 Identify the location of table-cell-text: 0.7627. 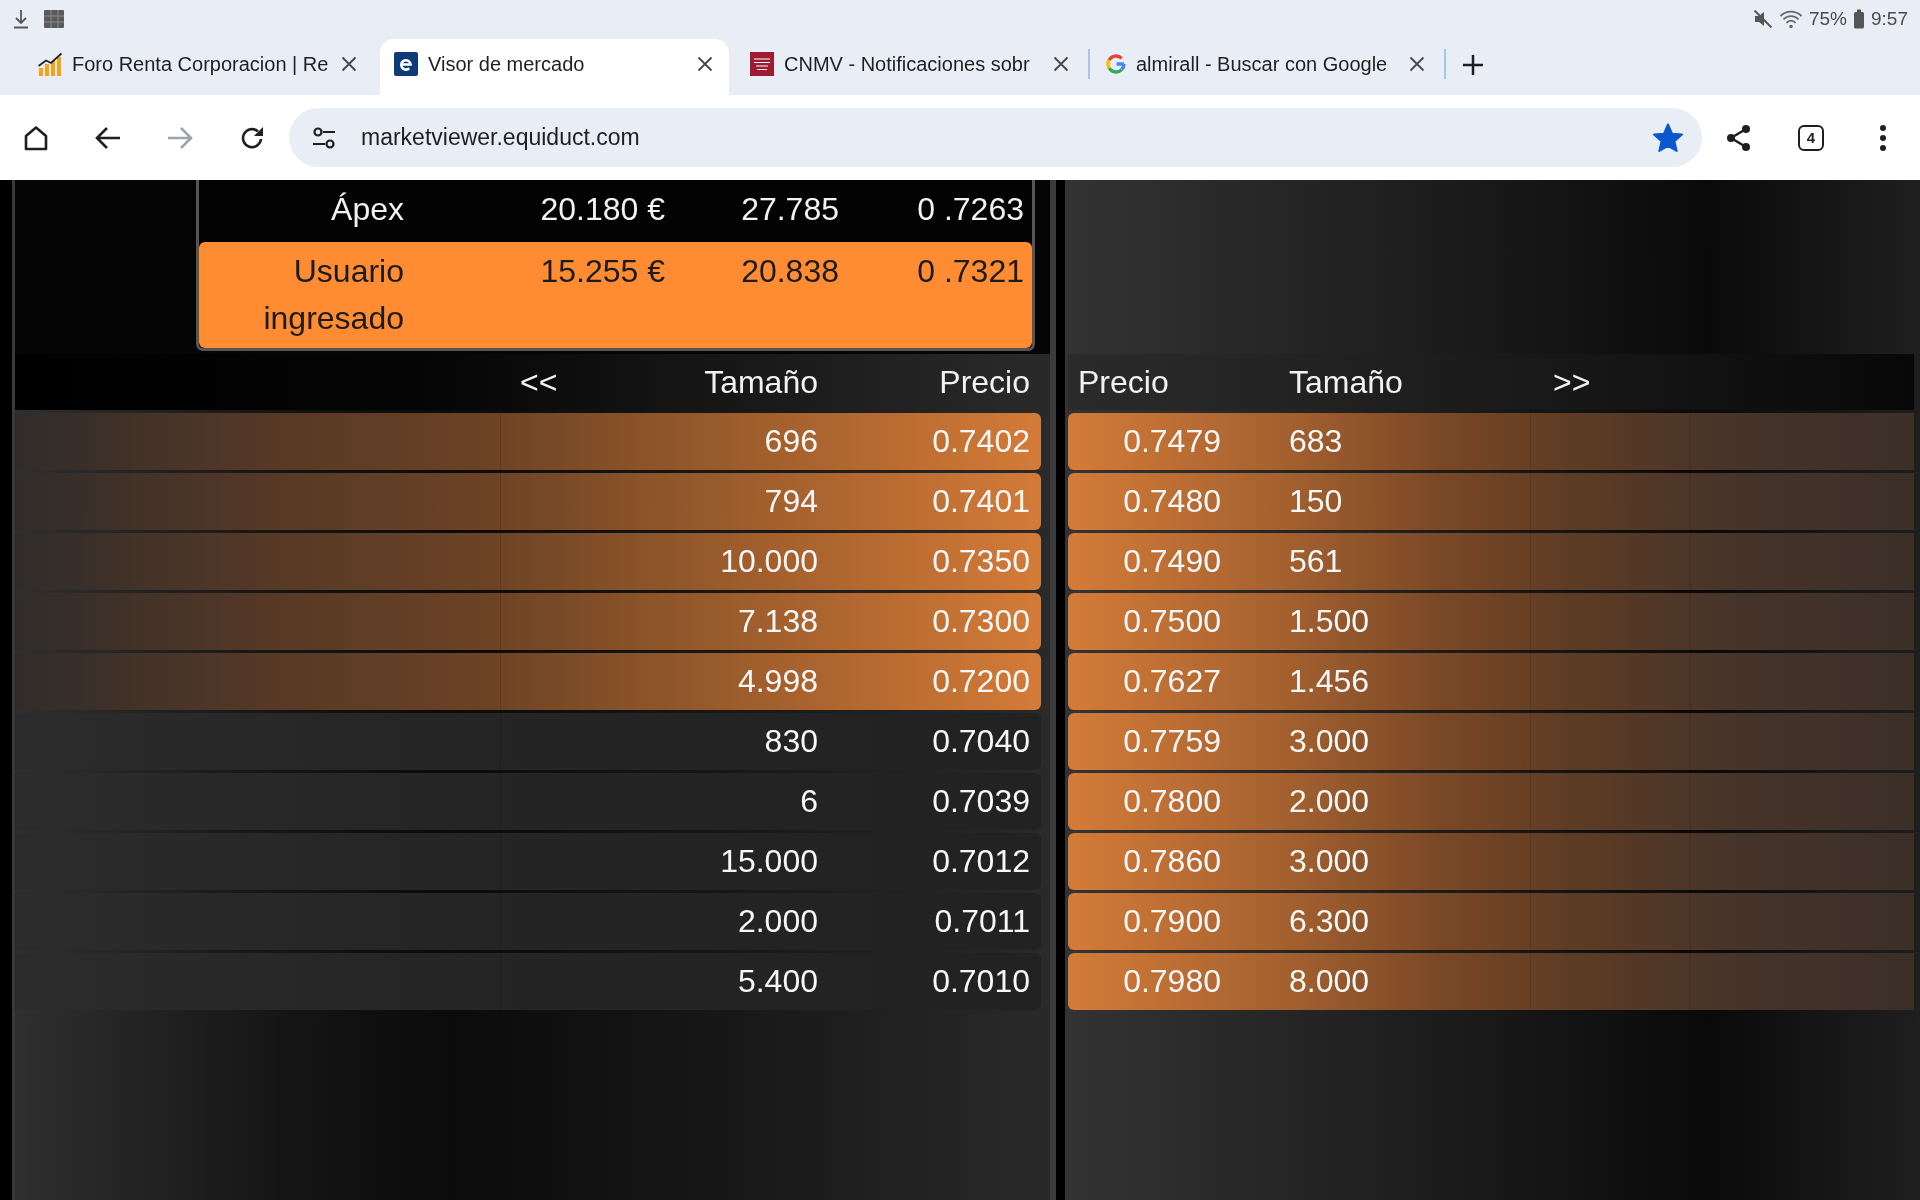
(1172, 681).